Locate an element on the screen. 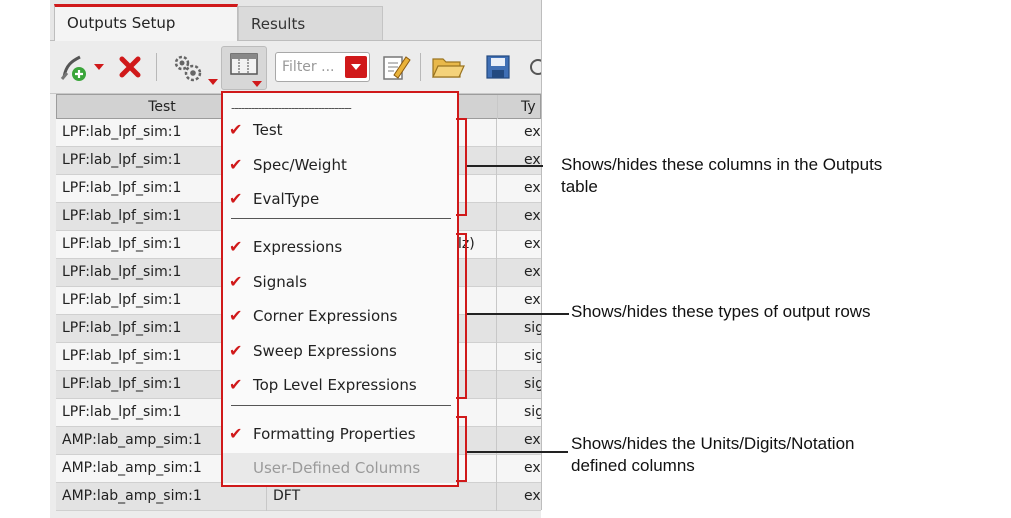 The image size is (1011, 518). table-row: AMP:lab_amp_sim:1 DFT ex is located at coordinates (298, 497).